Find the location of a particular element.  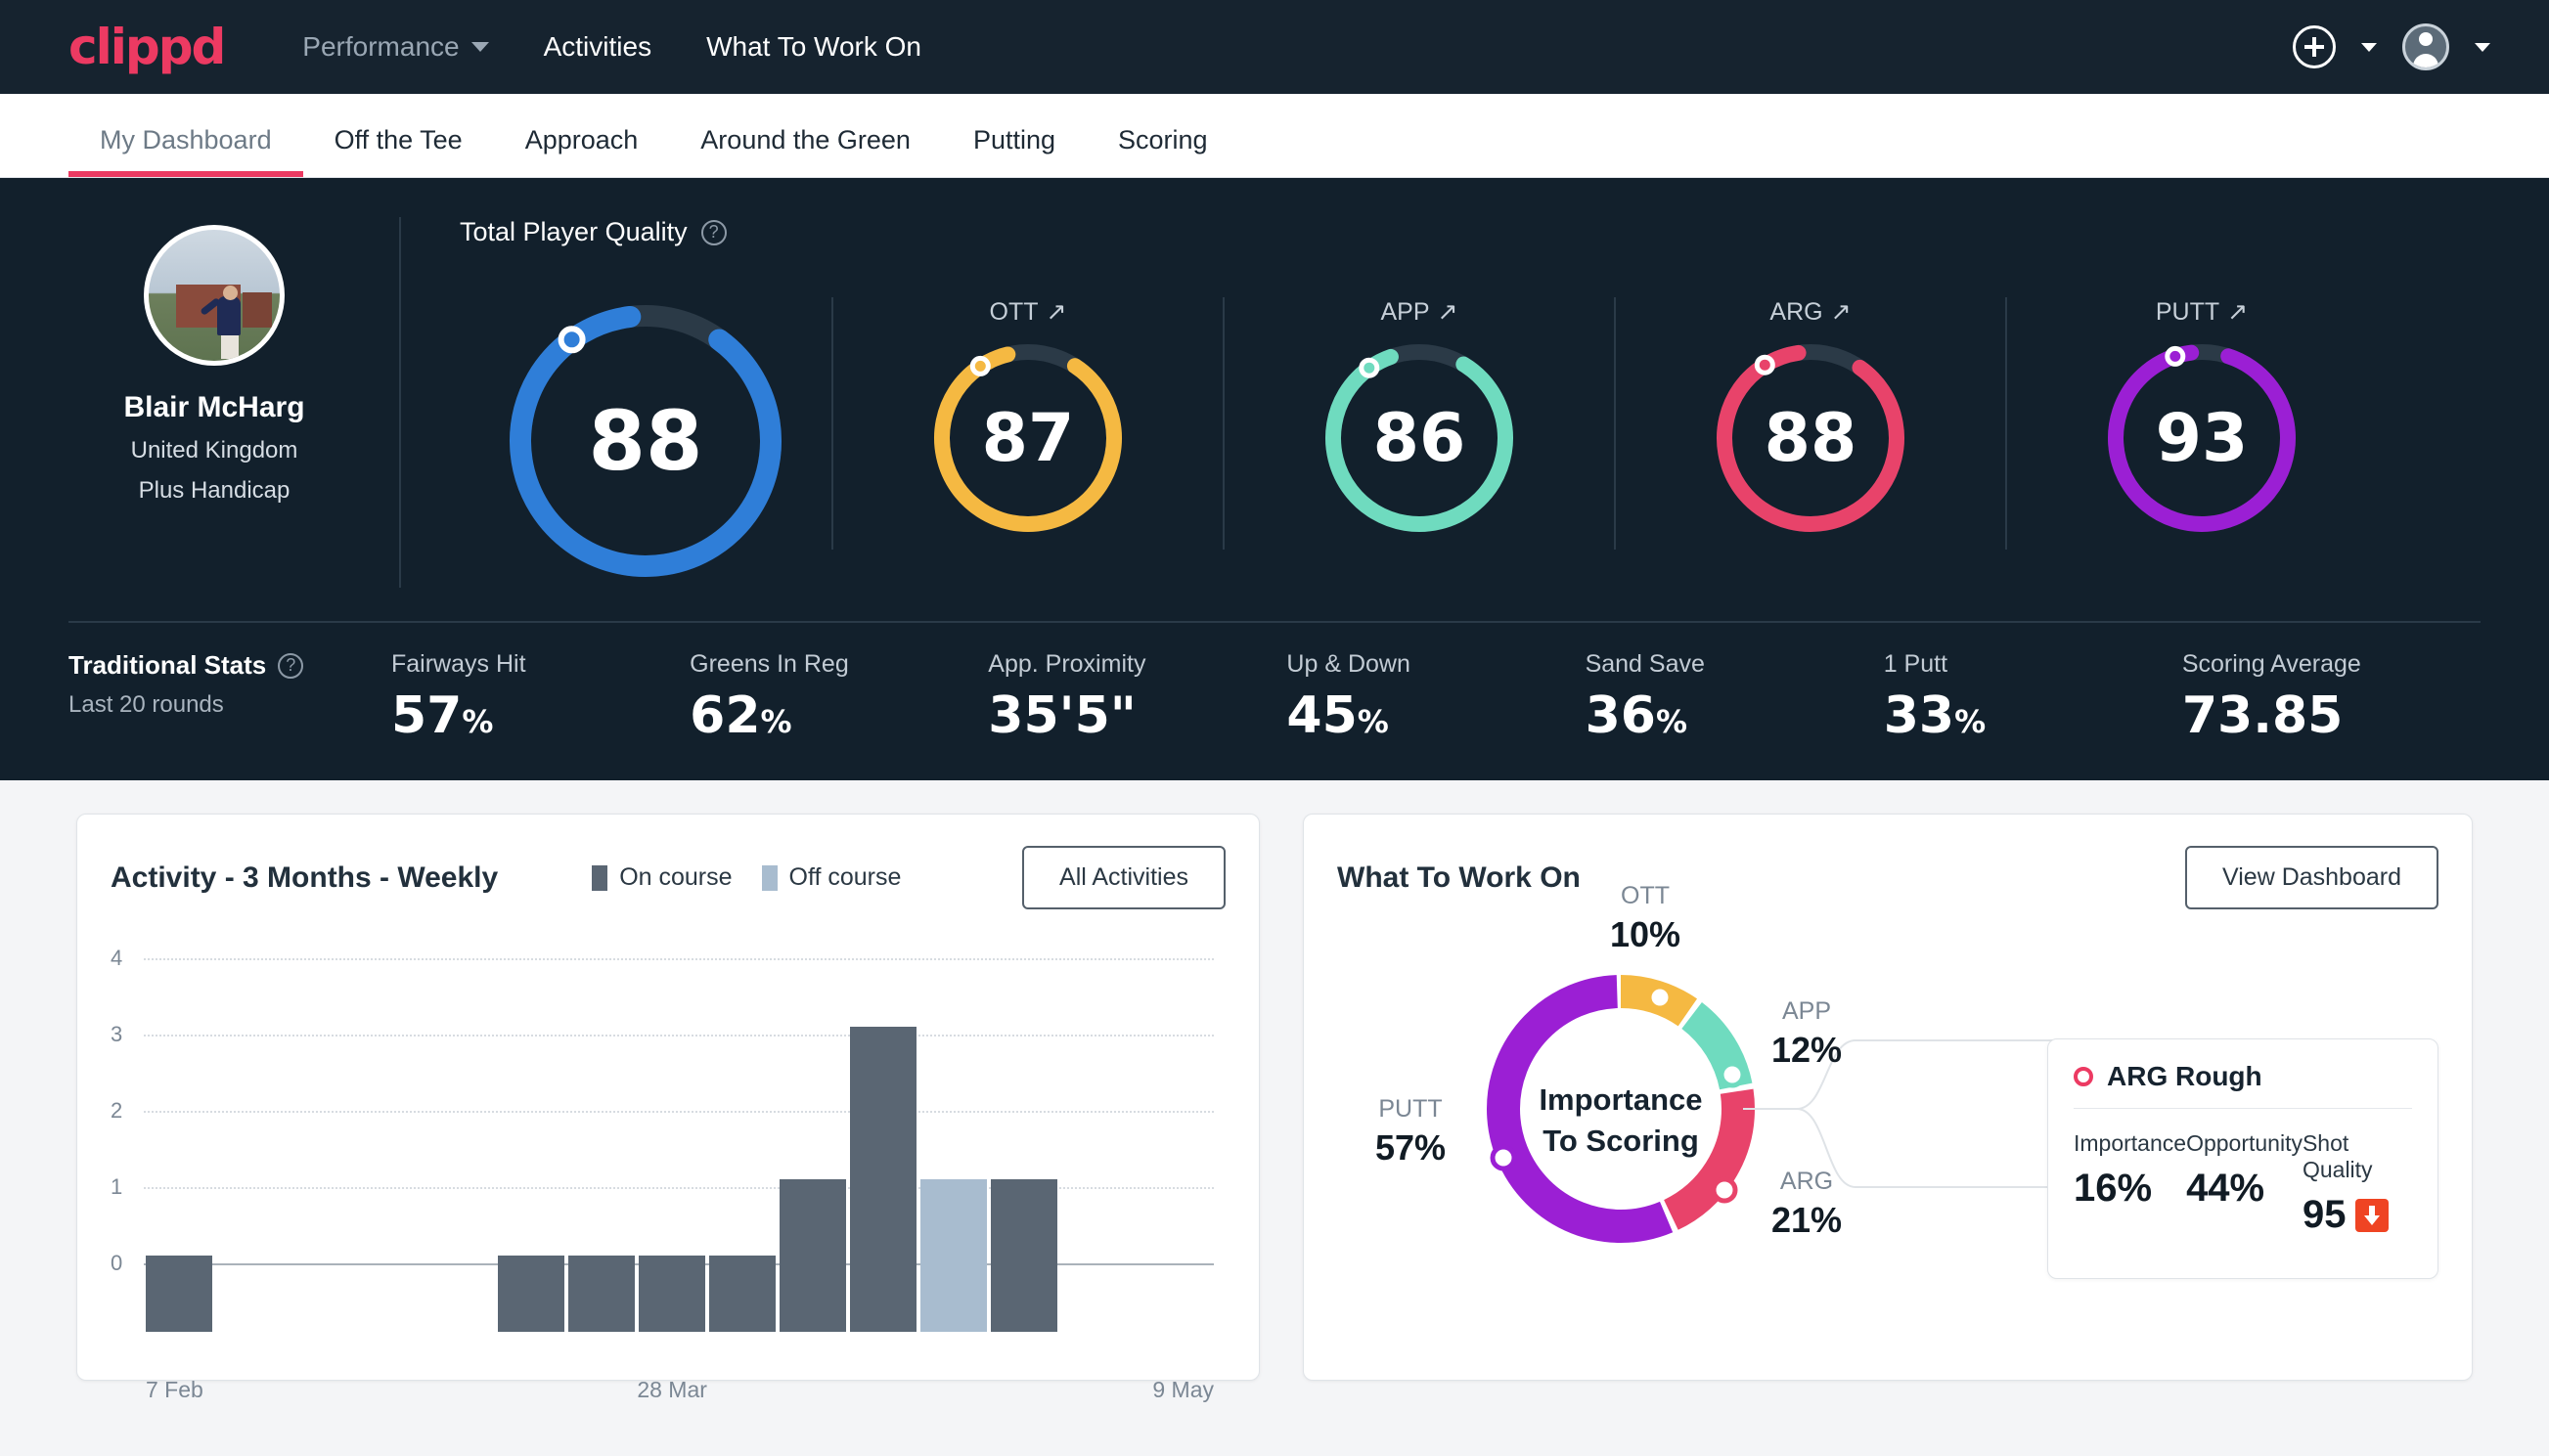

stat-value: 33% is located at coordinates (2033, 715).